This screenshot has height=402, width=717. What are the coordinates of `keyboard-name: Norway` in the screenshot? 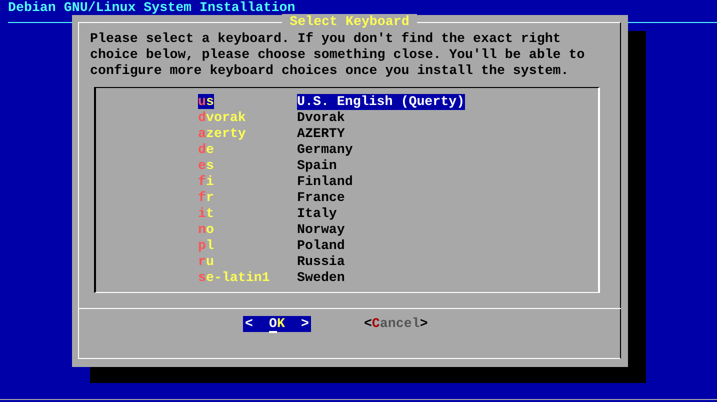 It's located at (321, 230).